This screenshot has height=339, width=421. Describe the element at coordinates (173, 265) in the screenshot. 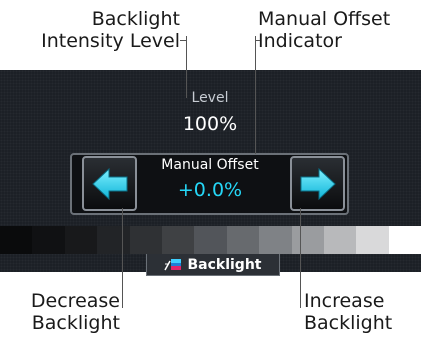

I see `backlight-icon` at that location.